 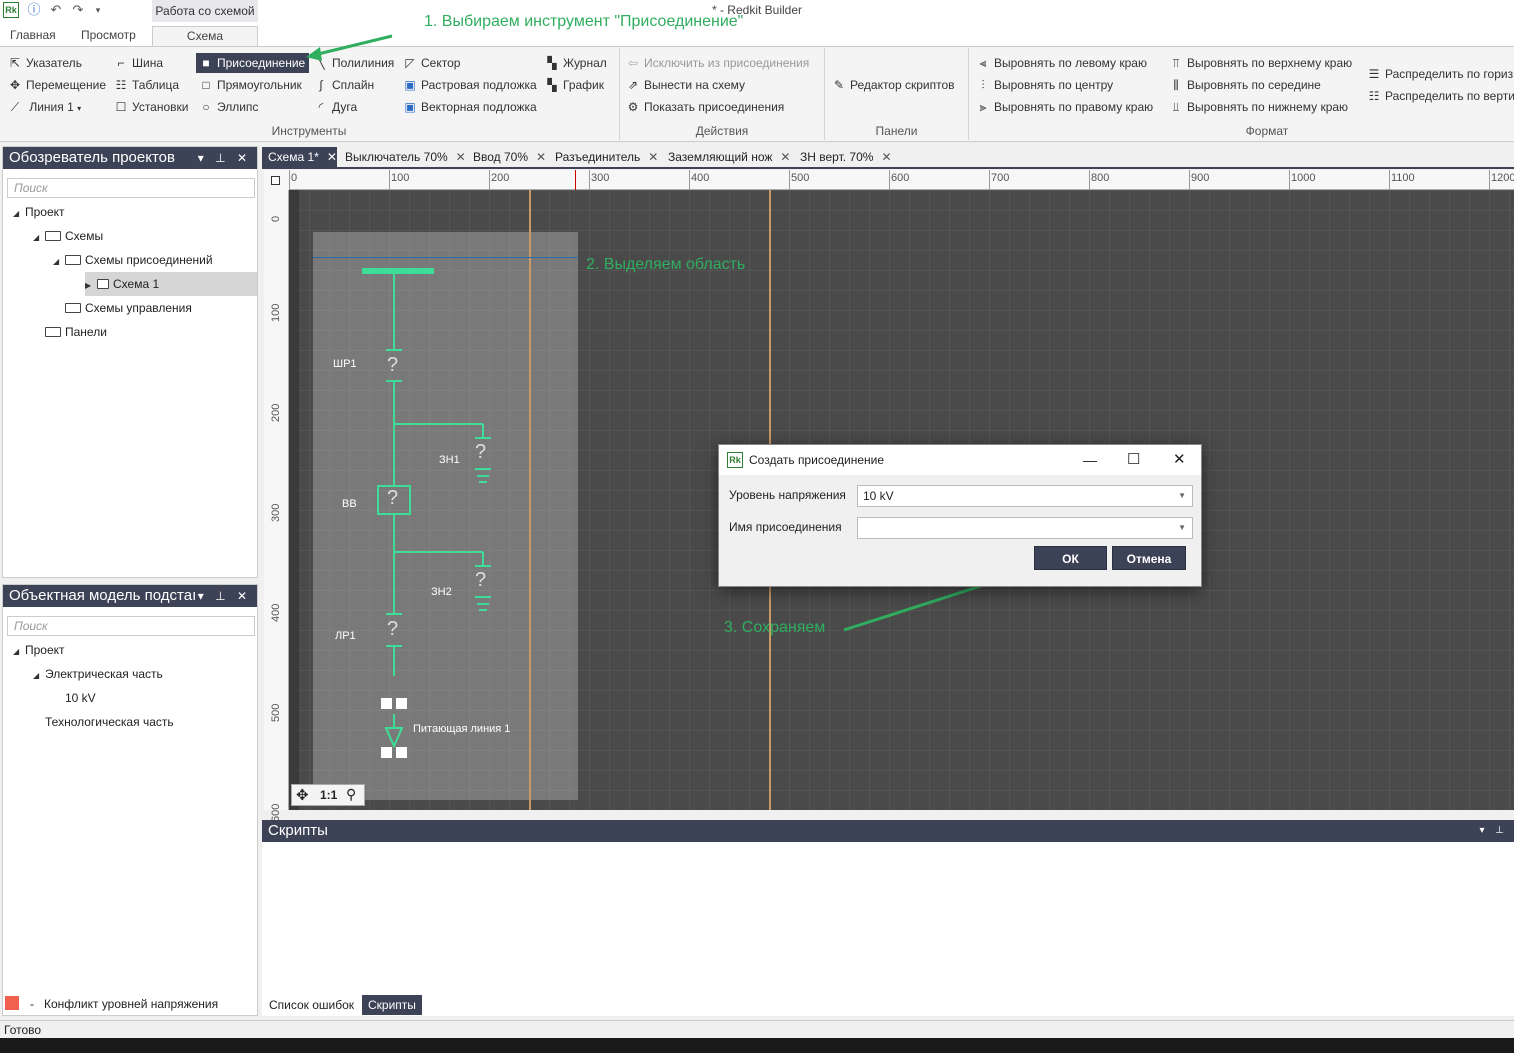 What do you see at coordinates (151, 107) in the screenshot?
I see `tool-settings: ☐ Установки` at bounding box center [151, 107].